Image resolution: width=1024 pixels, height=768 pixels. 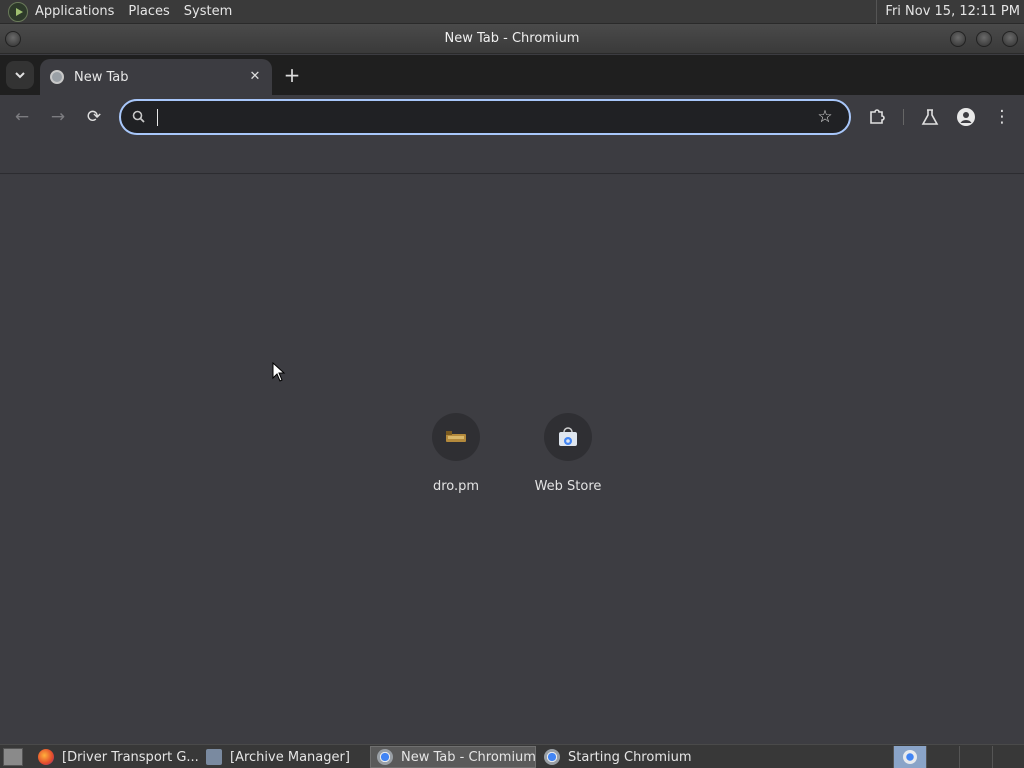 I want to click on tab-strip: New Tab ✕ +, so click(x=512, y=75).